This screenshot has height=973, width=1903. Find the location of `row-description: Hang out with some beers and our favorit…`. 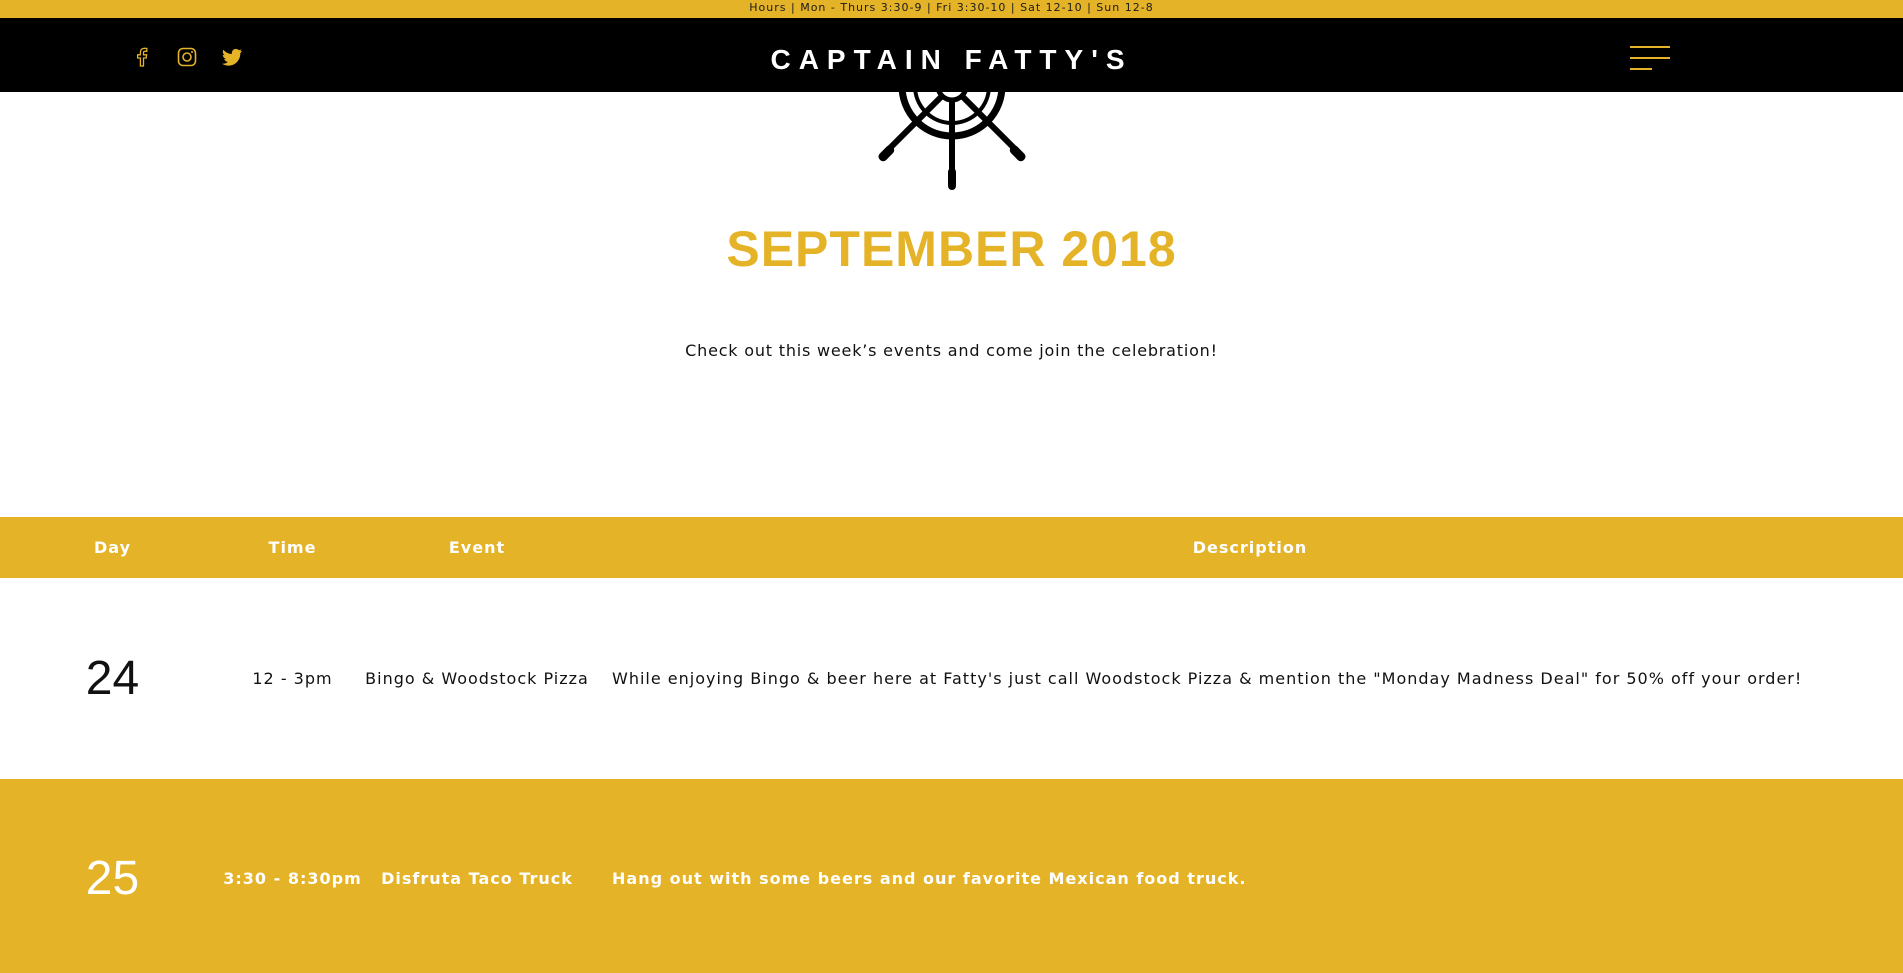

row-description: Hang out with some beers and our favorit… is located at coordinates (929, 878).